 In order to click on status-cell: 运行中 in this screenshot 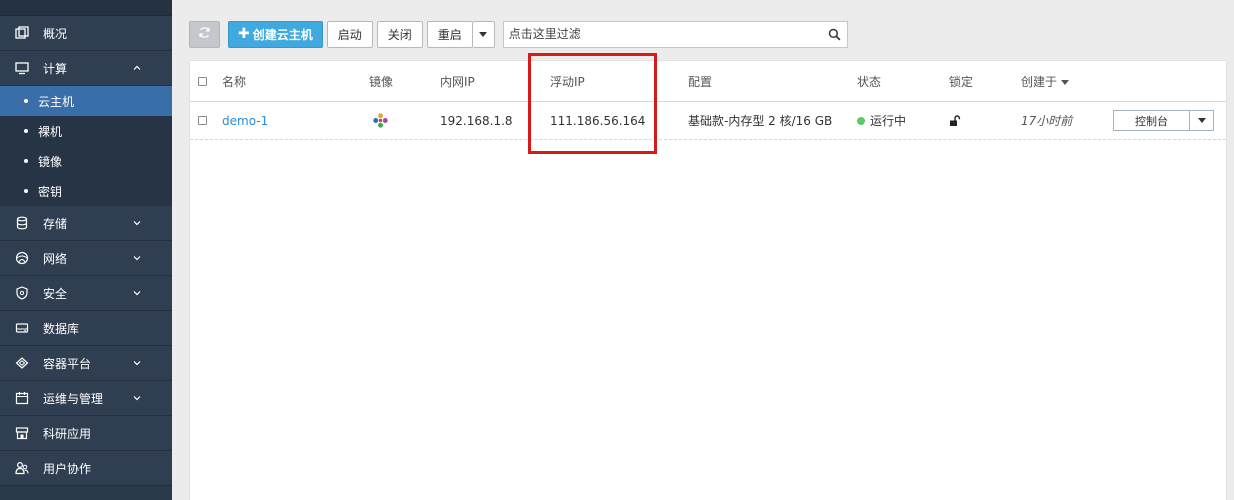, I will do `click(881, 120)`.